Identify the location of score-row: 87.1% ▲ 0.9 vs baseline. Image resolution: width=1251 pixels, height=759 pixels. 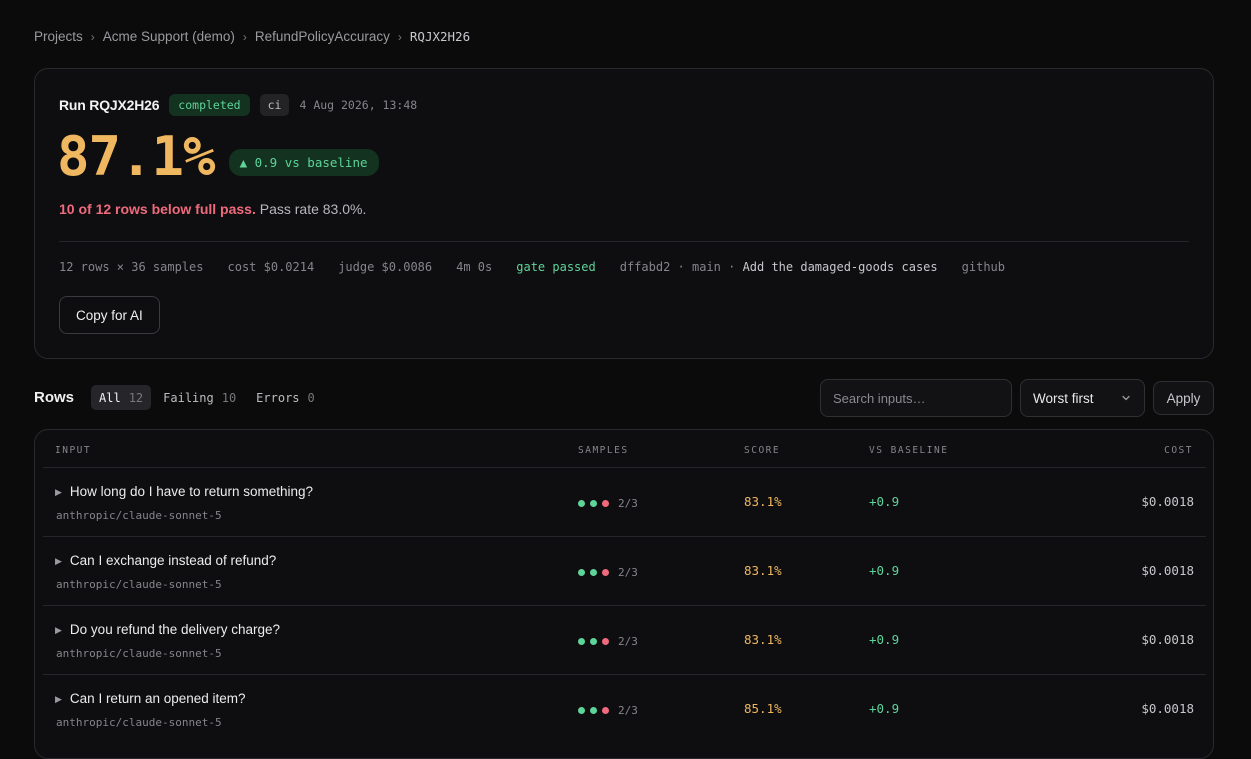
(218, 156).